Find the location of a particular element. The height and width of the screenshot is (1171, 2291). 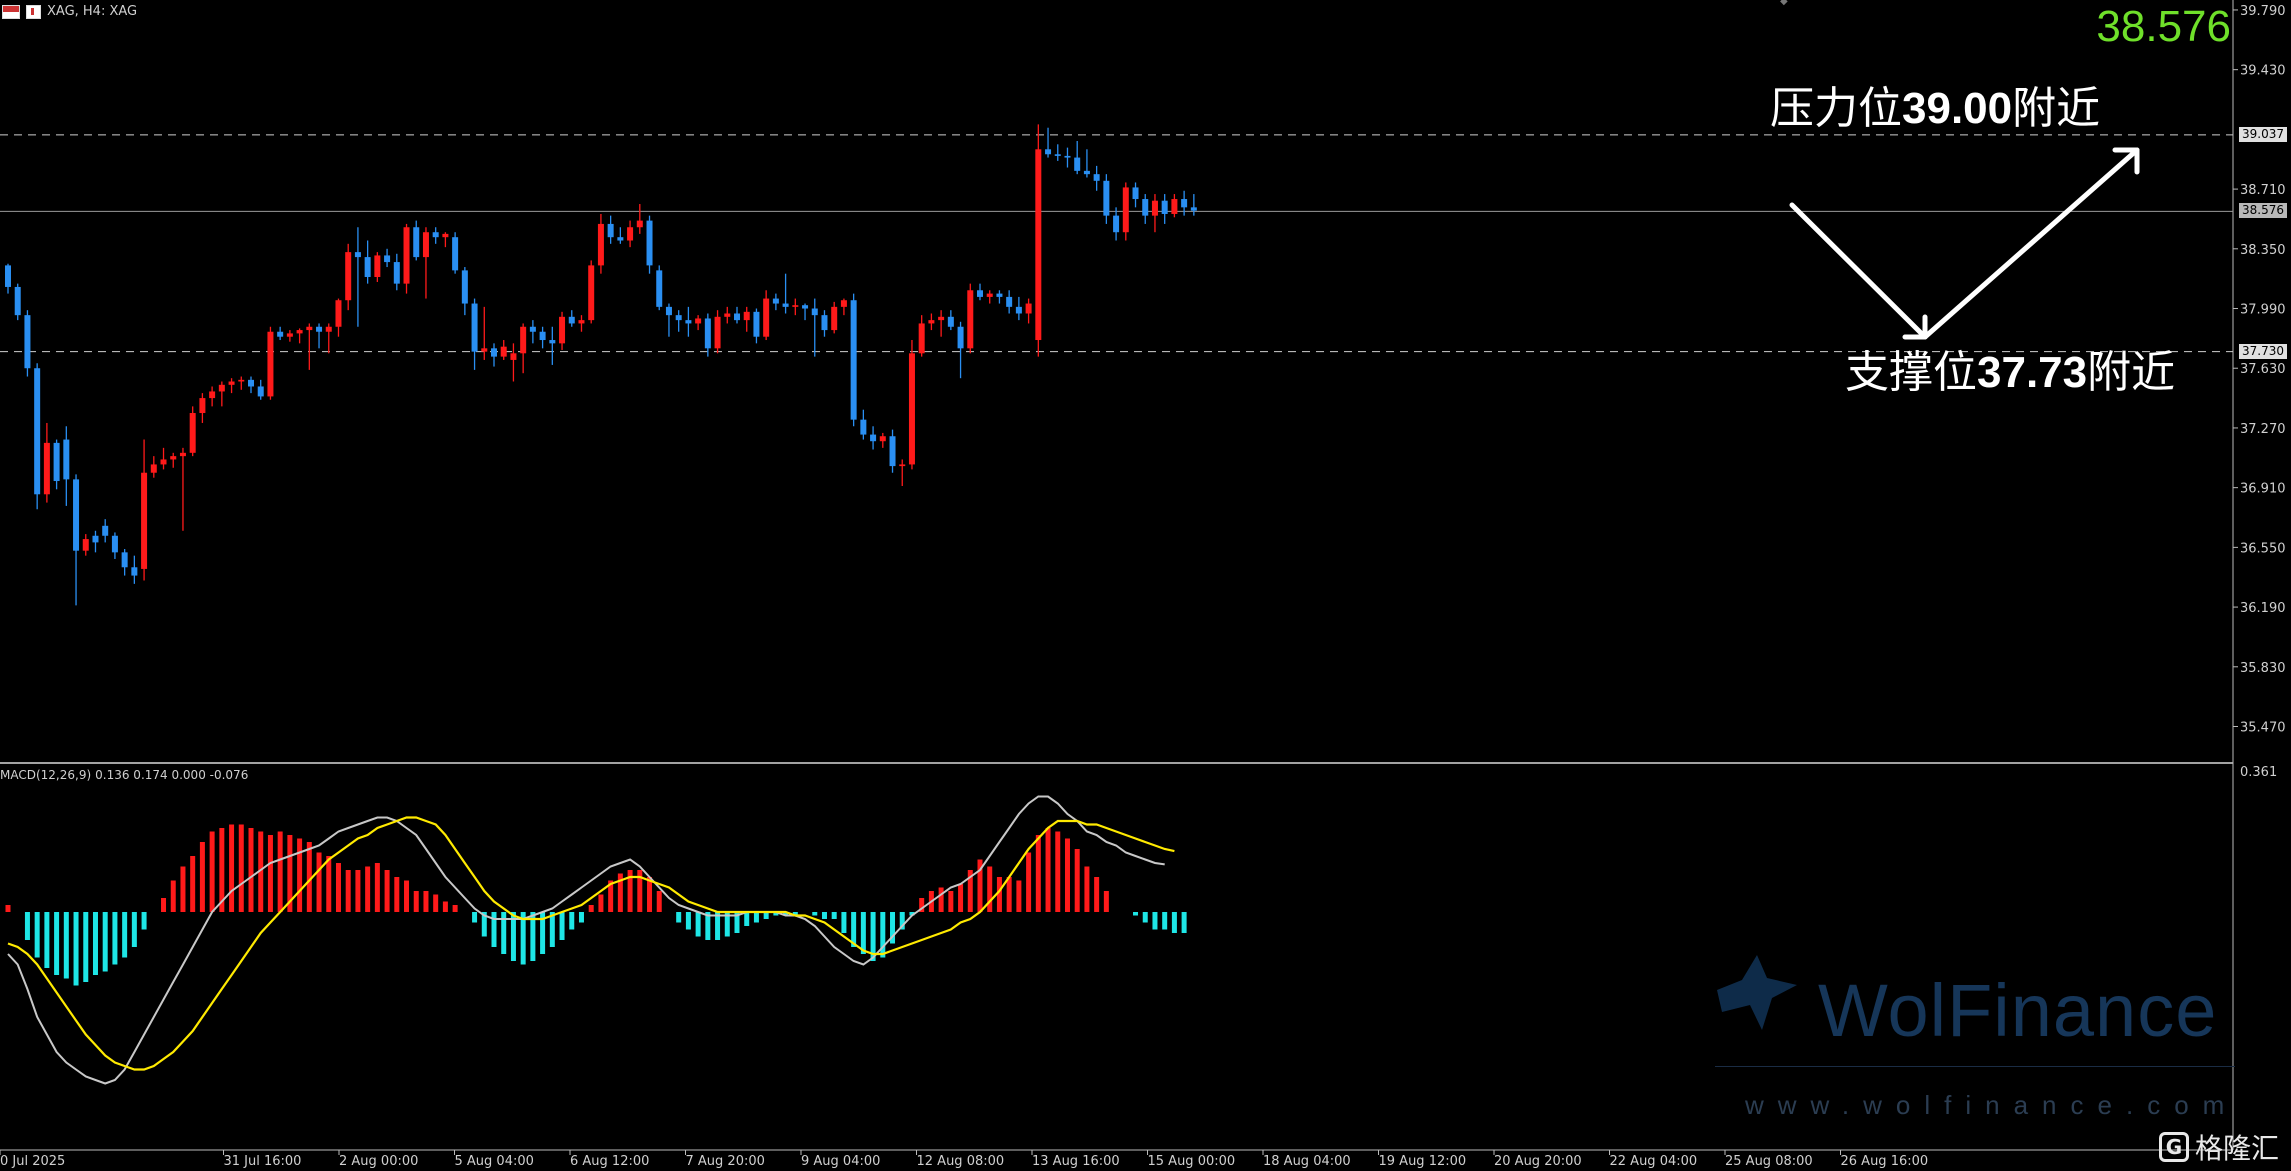

down-arrow-line is located at coordinates (1858, 271).